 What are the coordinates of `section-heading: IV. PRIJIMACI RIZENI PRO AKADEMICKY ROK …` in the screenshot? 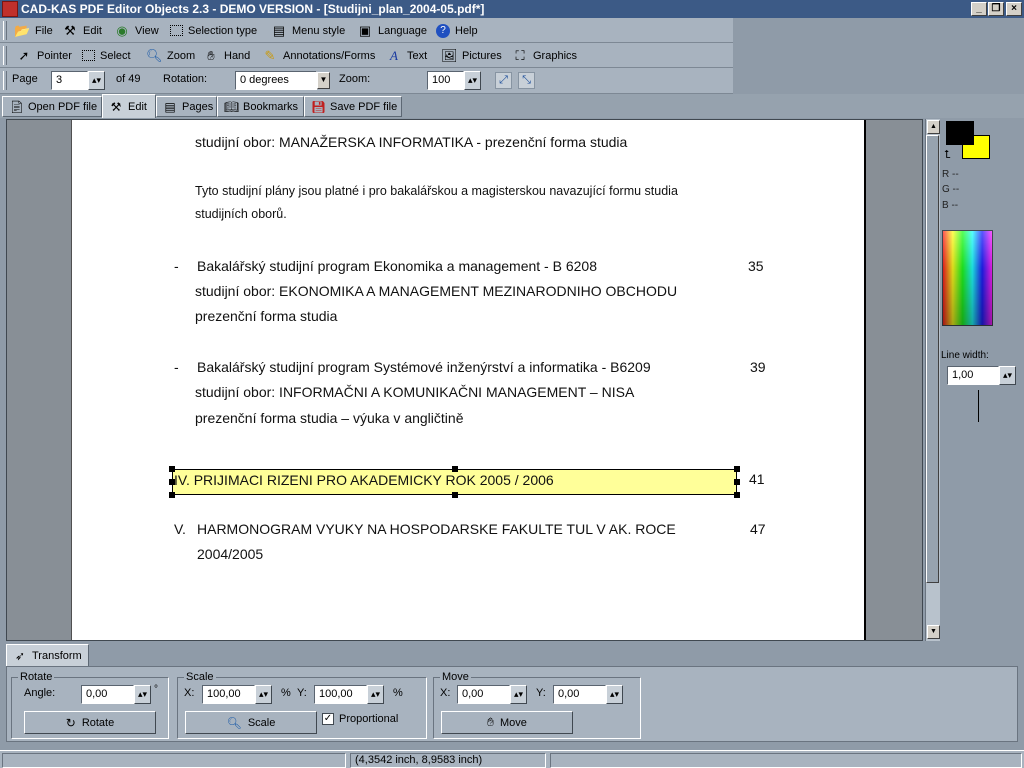 It's located at (364, 480).